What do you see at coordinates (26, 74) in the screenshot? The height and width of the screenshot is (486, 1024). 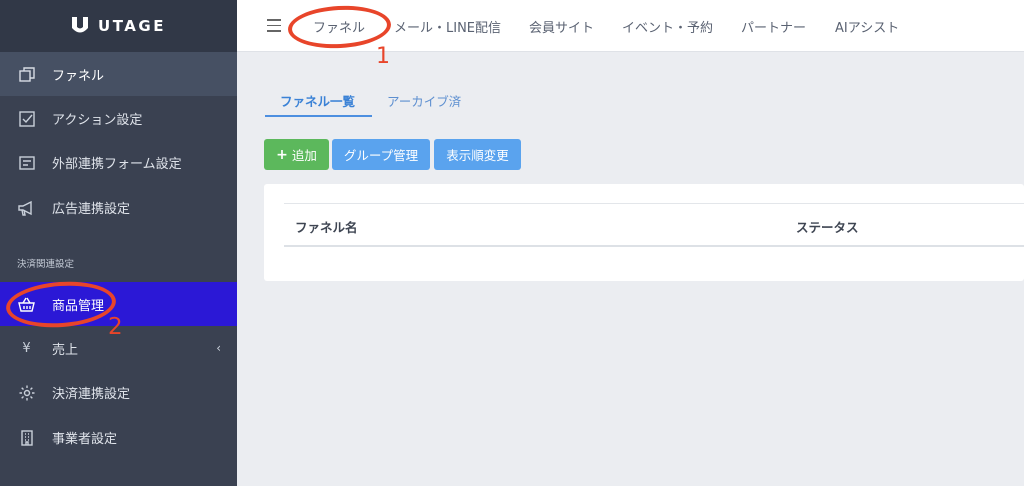 I see `copy-icon` at bounding box center [26, 74].